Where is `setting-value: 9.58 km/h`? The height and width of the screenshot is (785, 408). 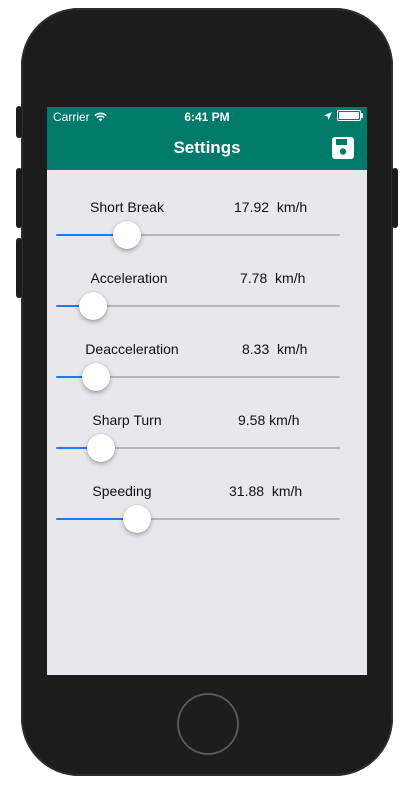 setting-value: 9.58 km/h is located at coordinates (269, 420).